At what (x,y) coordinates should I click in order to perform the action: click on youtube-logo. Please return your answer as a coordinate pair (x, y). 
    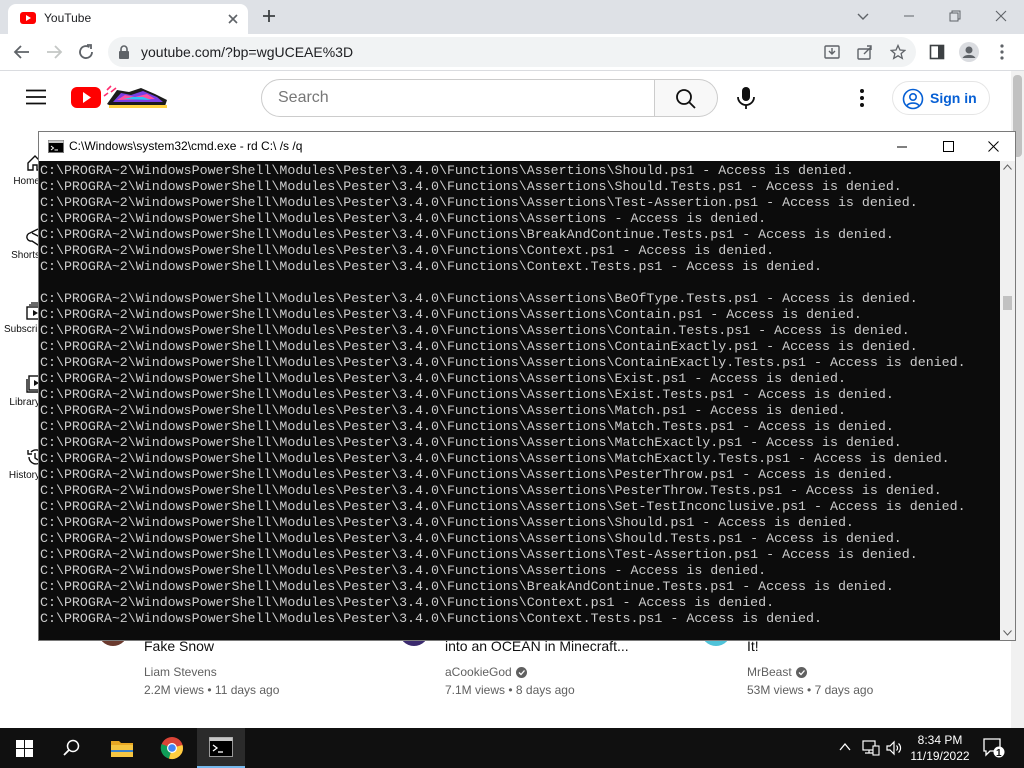
    Looking at the image, I should click on (120, 97).